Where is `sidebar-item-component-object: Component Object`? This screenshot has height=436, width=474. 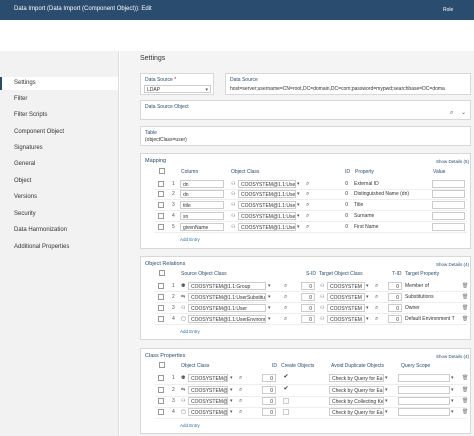 sidebar-item-component-object: Component Object is located at coordinates (59, 132).